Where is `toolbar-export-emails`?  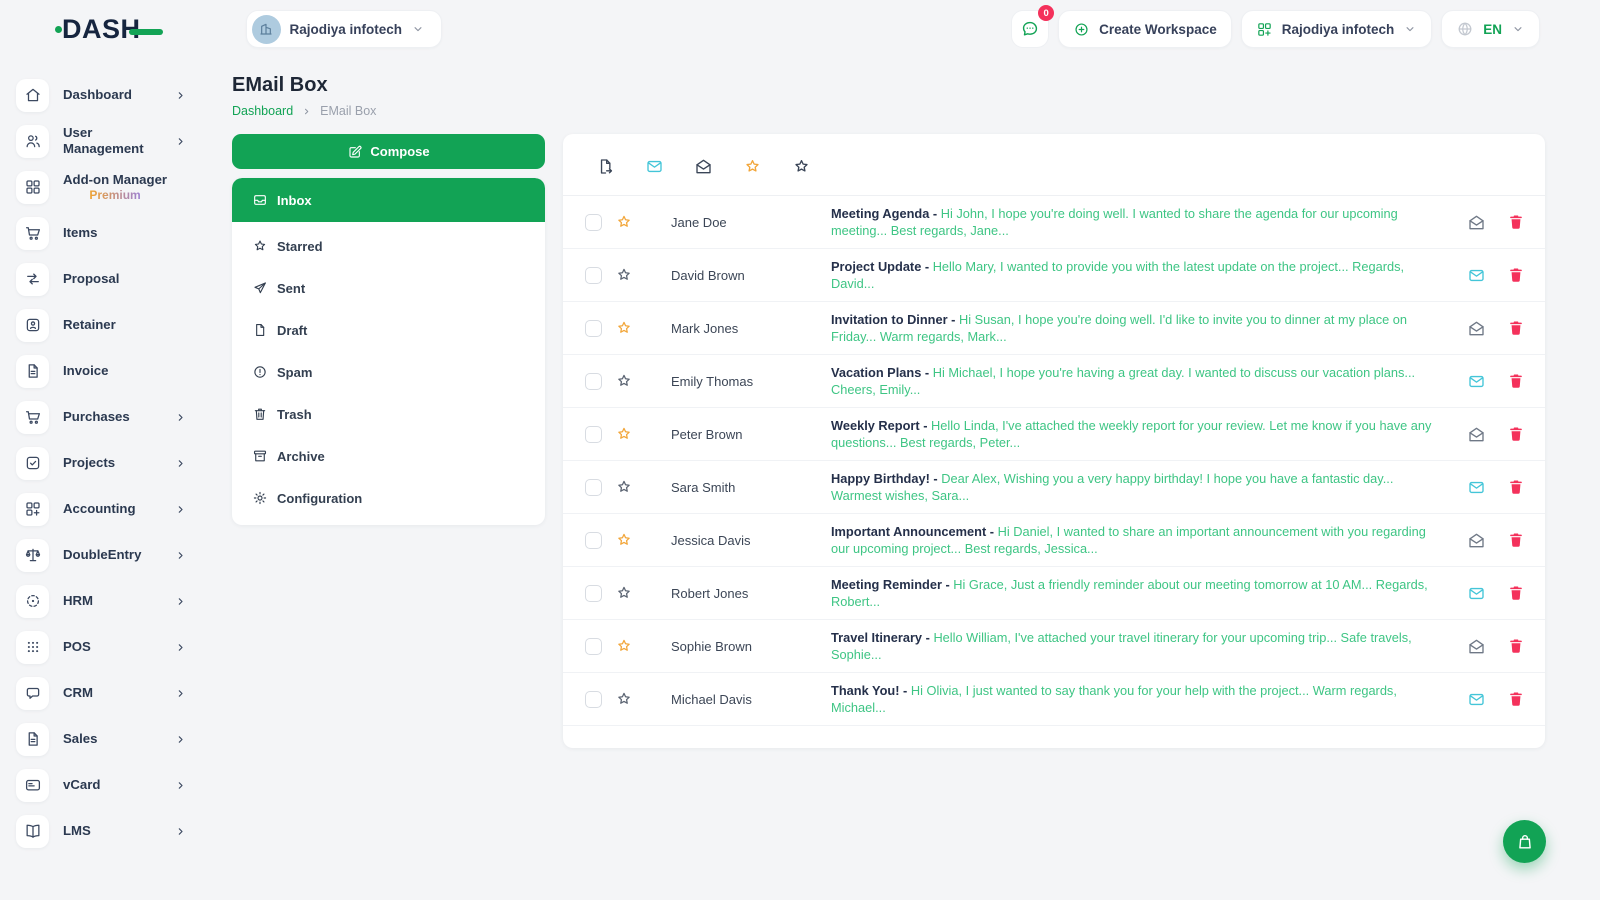 toolbar-export-emails is located at coordinates (605, 166).